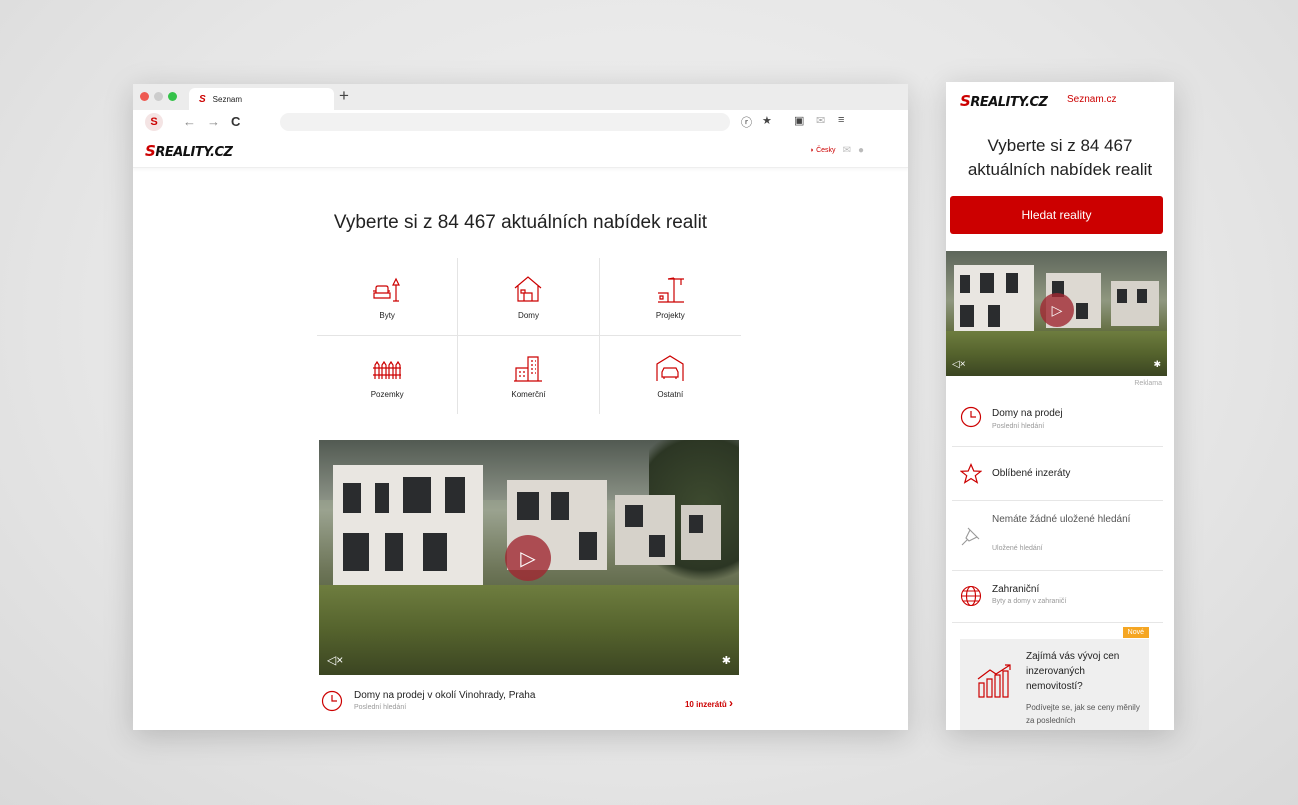 The height and width of the screenshot is (805, 1298). I want to click on category-ostatni: Ostatní, so click(670, 375).